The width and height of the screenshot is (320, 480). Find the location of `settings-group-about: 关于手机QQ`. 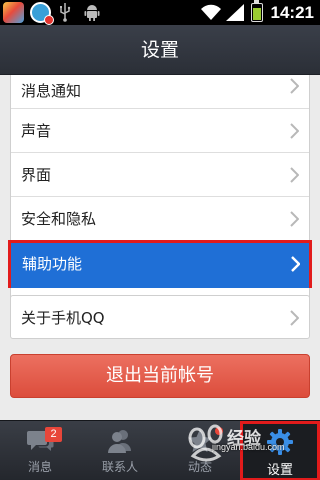

settings-group-about: 关于手机QQ is located at coordinates (160, 317).